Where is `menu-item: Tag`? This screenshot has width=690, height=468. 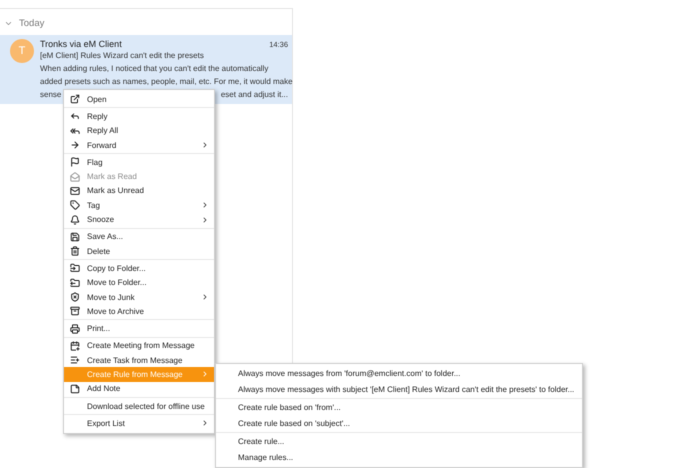
menu-item: Tag is located at coordinates (139, 205).